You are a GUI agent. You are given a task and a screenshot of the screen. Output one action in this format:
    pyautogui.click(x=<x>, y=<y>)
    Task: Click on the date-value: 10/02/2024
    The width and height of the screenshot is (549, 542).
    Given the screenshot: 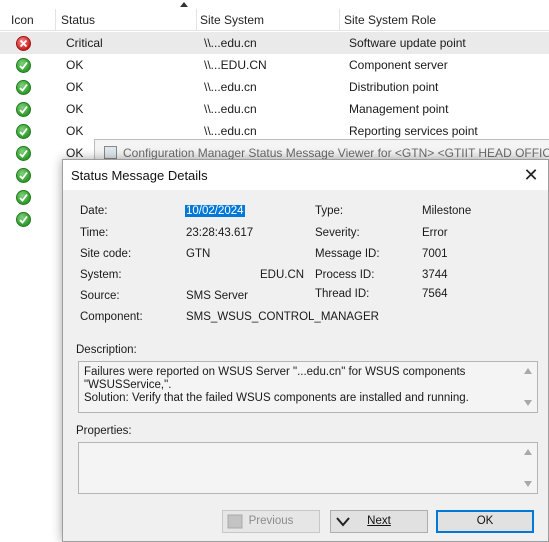 What is the action you would take?
    pyautogui.click(x=215, y=211)
    